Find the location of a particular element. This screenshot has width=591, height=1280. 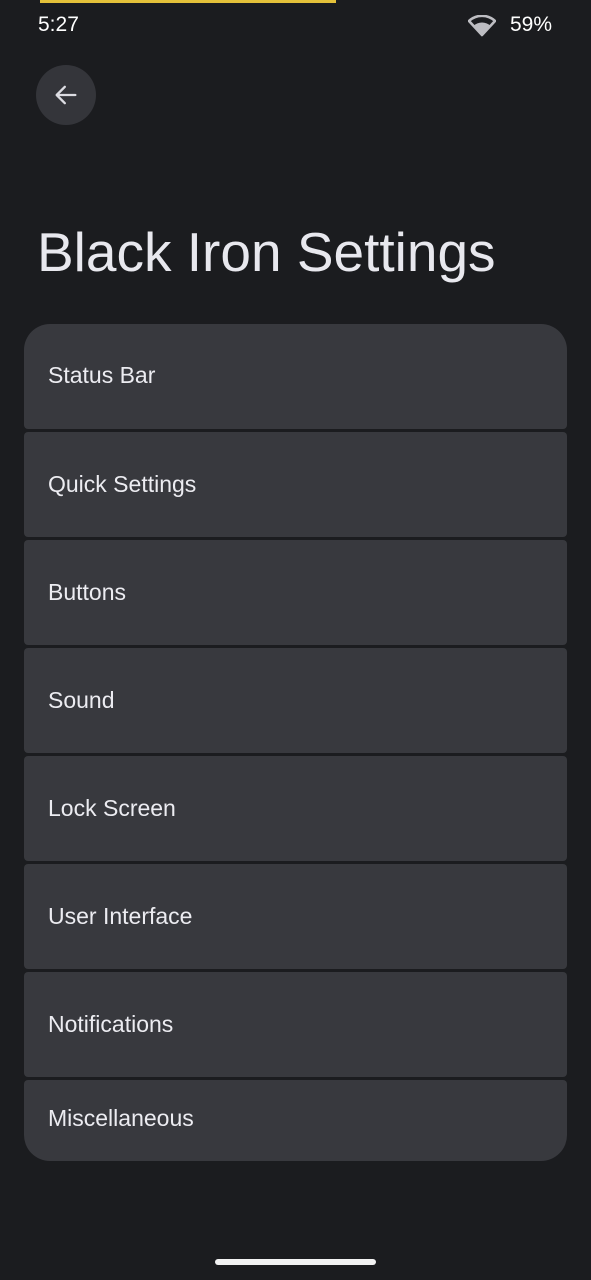

status-bar: 5:27 59% is located at coordinates (295, 25).